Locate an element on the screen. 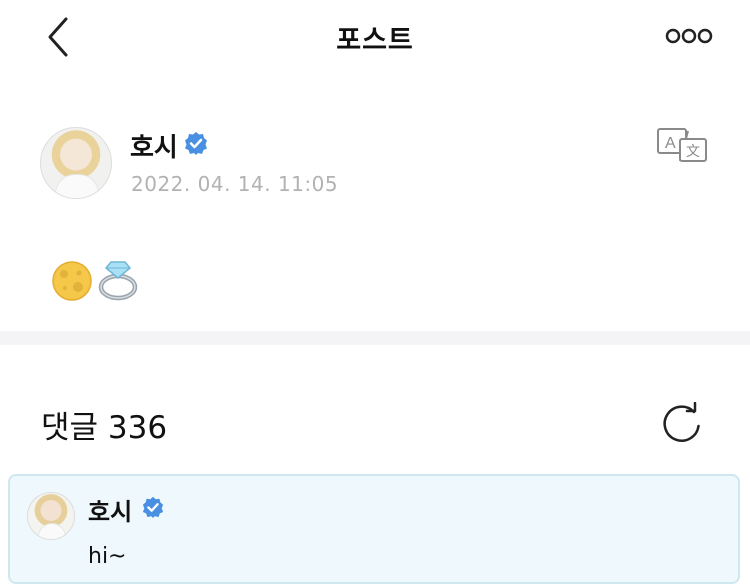  translate-button: A 文 is located at coordinates (682, 145).